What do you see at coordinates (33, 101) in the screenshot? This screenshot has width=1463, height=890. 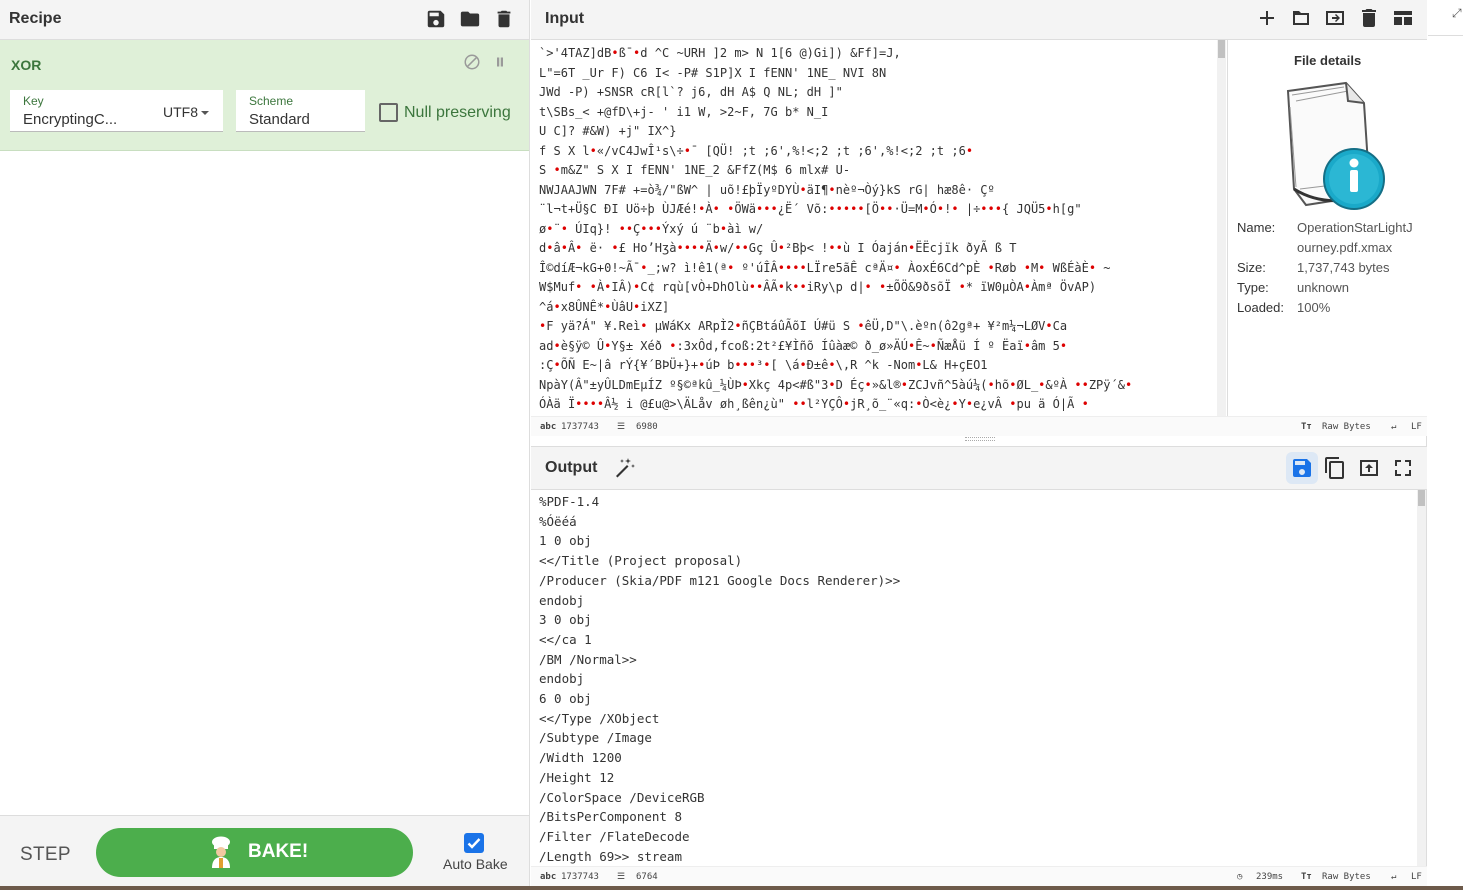 I see `key-label: Key` at bounding box center [33, 101].